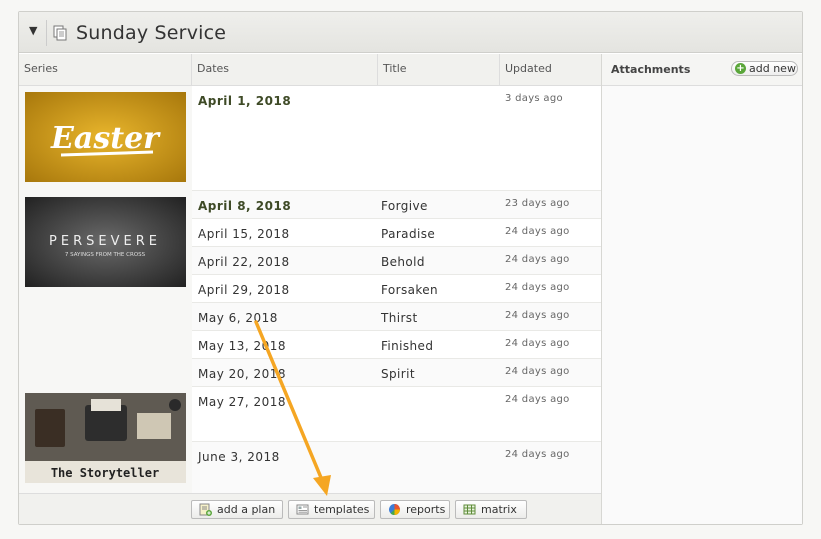 Image resolution: width=821 pixels, height=539 pixels. I want to click on table-row: April 29, 2018 Forsaken 24 days ago, so click(396, 289).